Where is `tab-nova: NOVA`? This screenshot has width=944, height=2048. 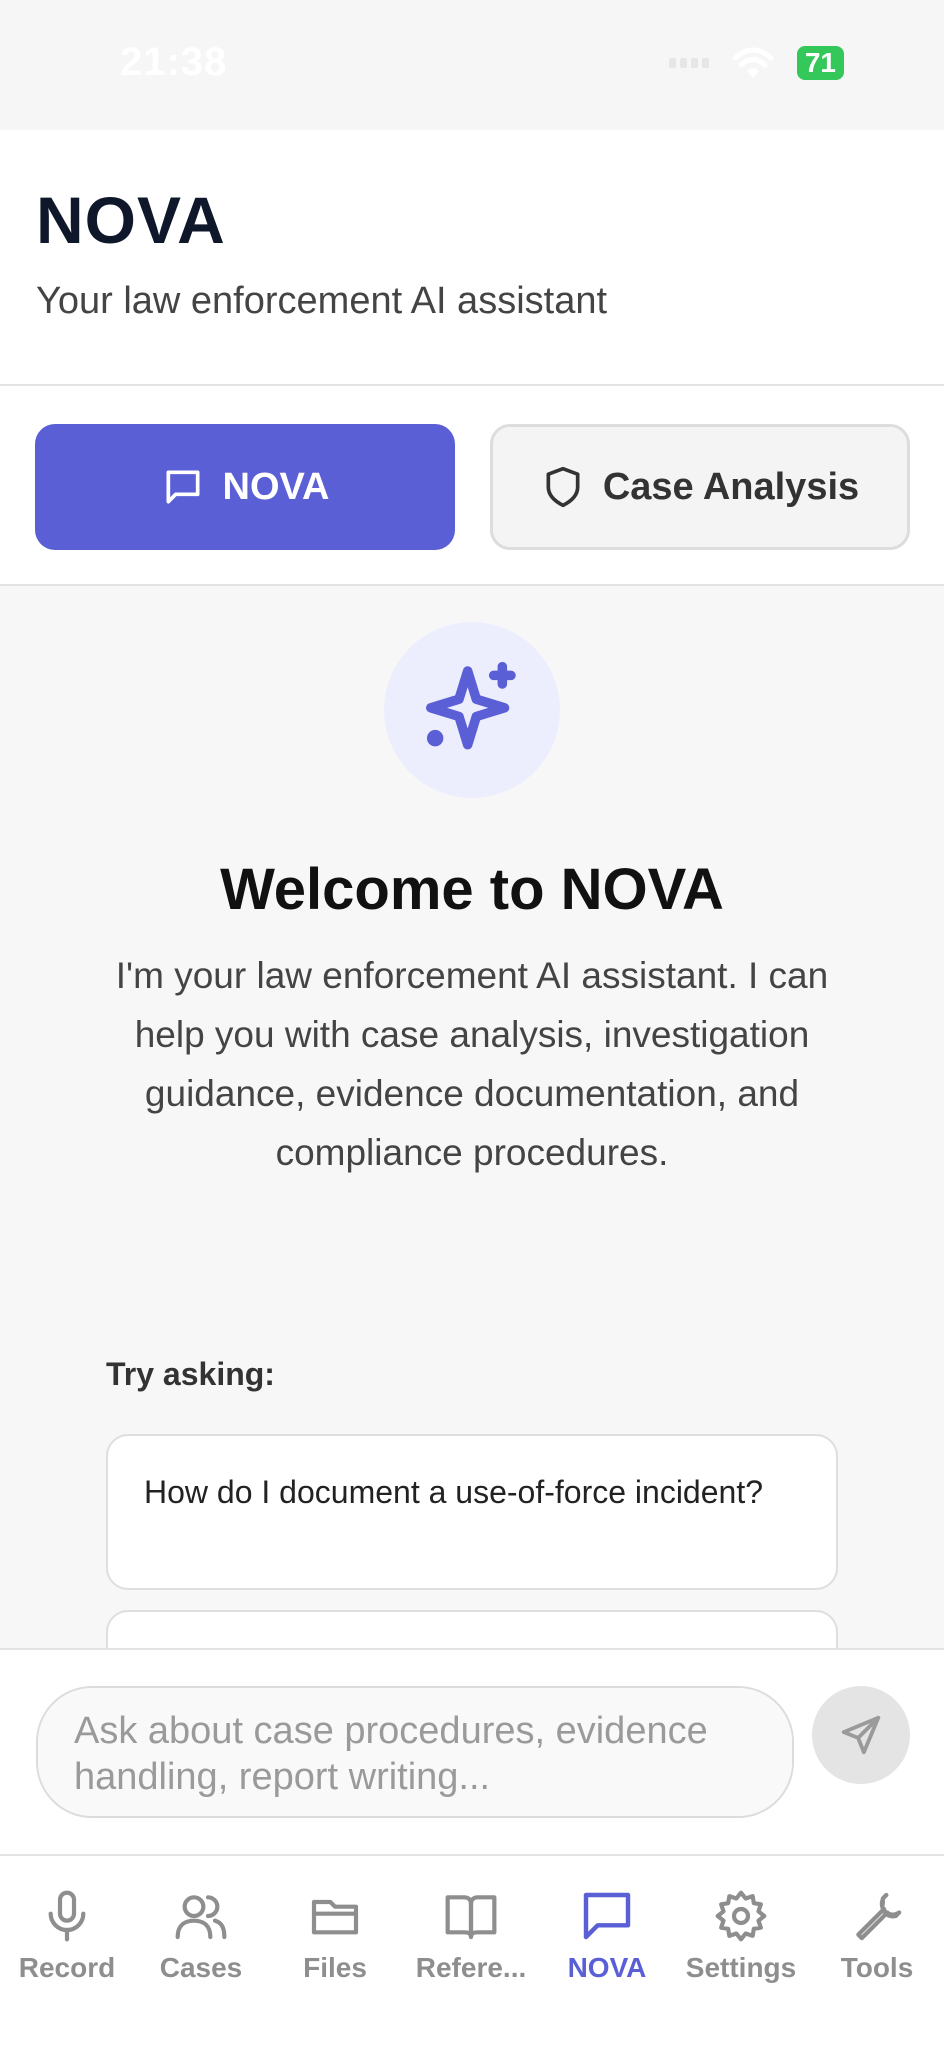 tab-nova: NOVA is located at coordinates (245, 487).